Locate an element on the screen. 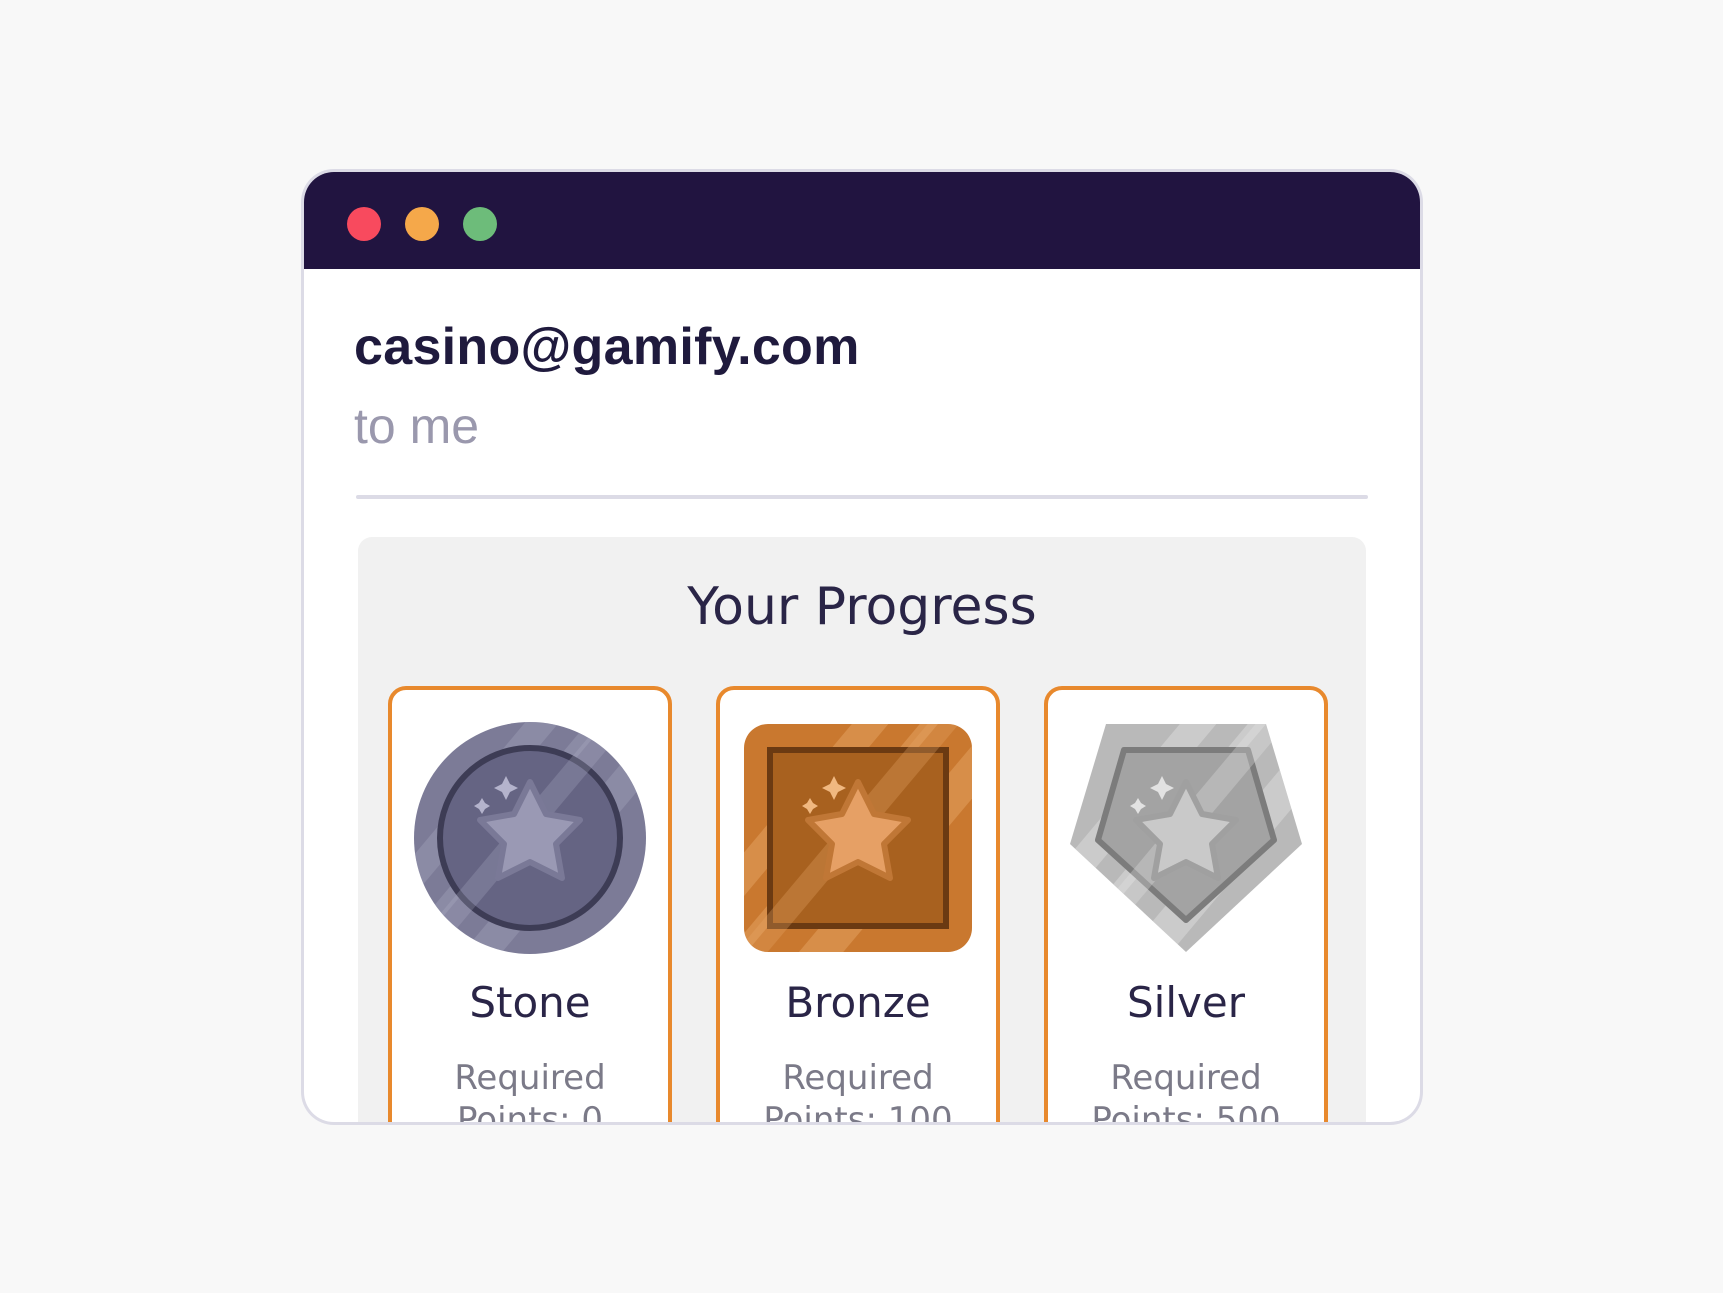  tier-name: Silver is located at coordinates (1186, 1002).